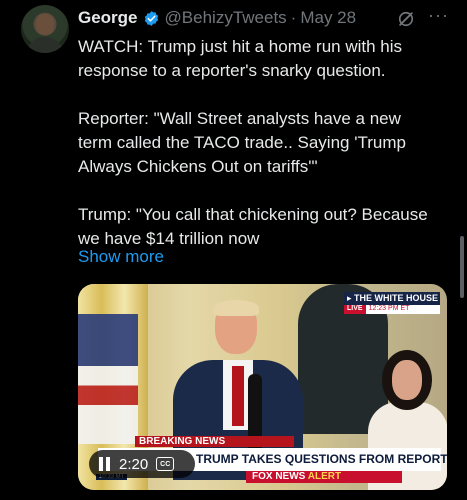 The image size is (467, 500). What do you see at coordinates (214, 441) in the screenshot?
I see `breaking-news-label: BREAKING NEWS` at bounding box center [214, 441].